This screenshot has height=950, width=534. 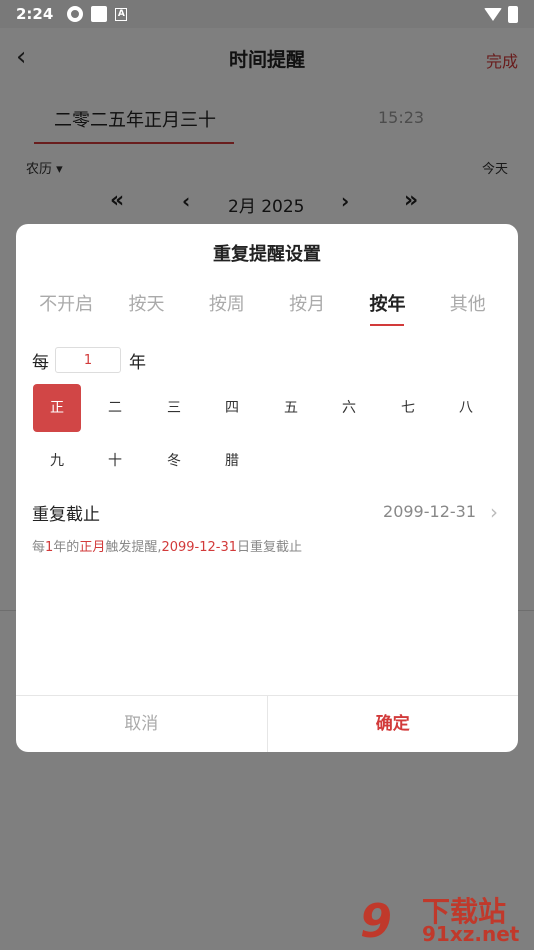 I want to click on tab-weekly: 按周, so click(x=227, y=310).